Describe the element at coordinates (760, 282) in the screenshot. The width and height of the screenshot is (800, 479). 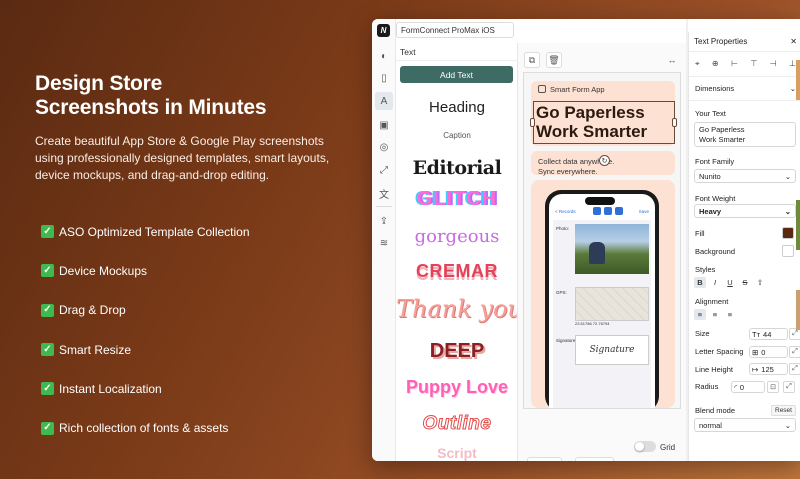
I see `uppercase-icon: ⇧` at that location.